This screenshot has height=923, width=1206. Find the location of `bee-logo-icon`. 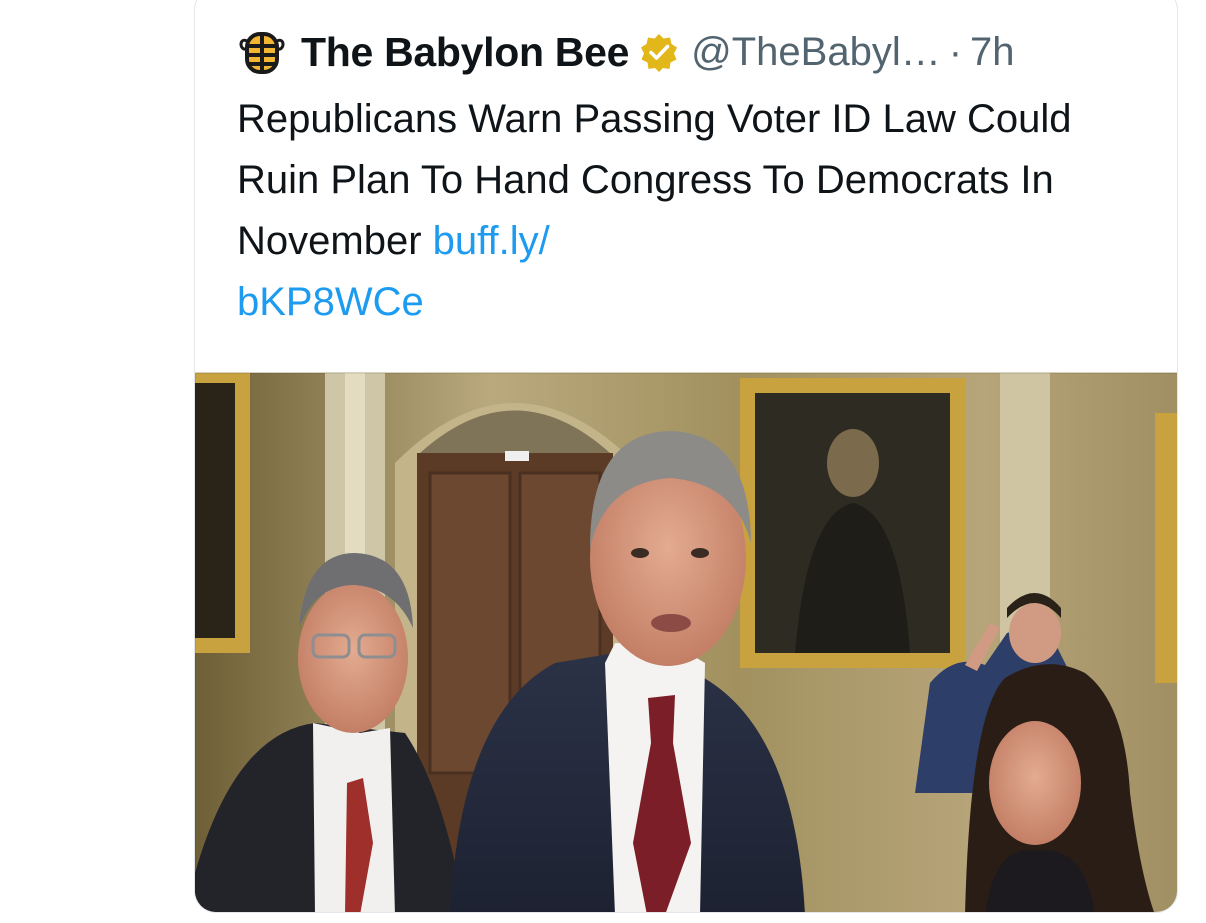

bee-logo-icon is located at coordinates (262, 52).